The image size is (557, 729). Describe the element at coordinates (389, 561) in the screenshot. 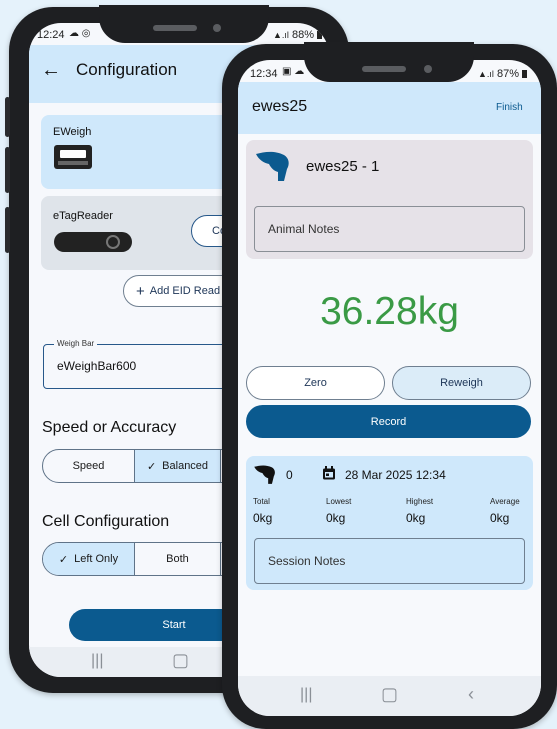

I see `session-notes-input: Session Notes` at that location.